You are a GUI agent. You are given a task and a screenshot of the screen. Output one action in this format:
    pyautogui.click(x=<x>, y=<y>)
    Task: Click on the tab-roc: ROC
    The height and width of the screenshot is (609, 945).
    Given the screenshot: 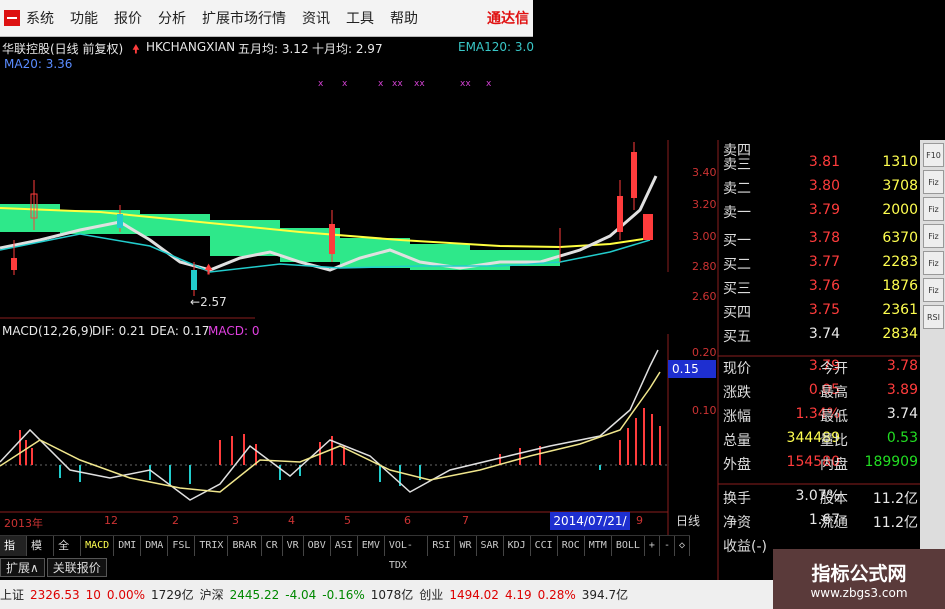 What is the action you would take?
    pyautogui.click(x=571, y=546)
    